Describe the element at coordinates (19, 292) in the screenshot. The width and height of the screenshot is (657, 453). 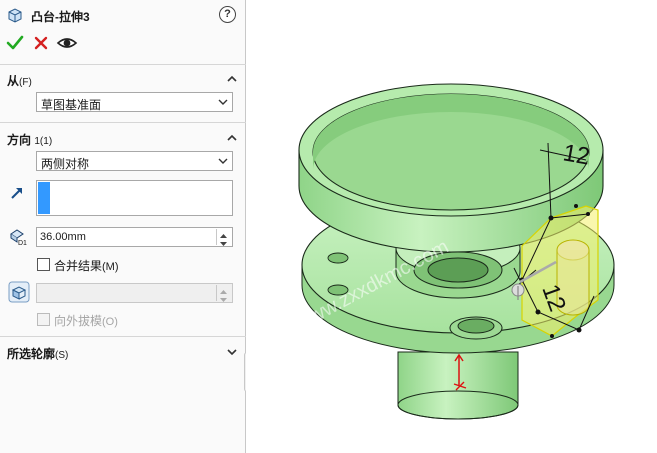
I see `draft-icon` at that location.